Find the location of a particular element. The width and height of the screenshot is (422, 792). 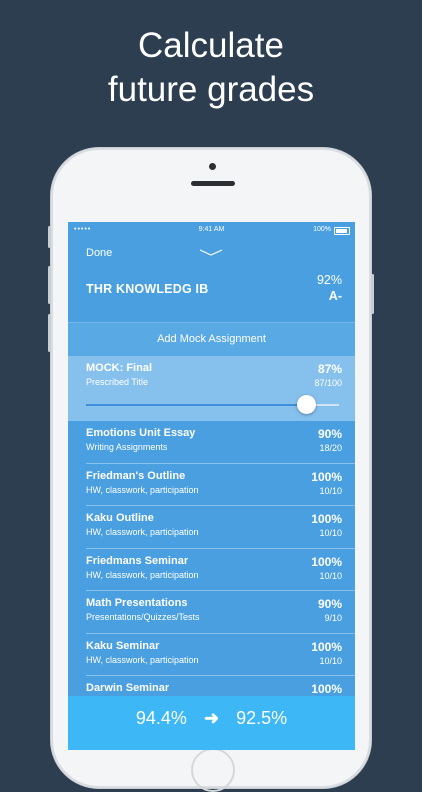

mute-switch is located at coordinates (49, 237).